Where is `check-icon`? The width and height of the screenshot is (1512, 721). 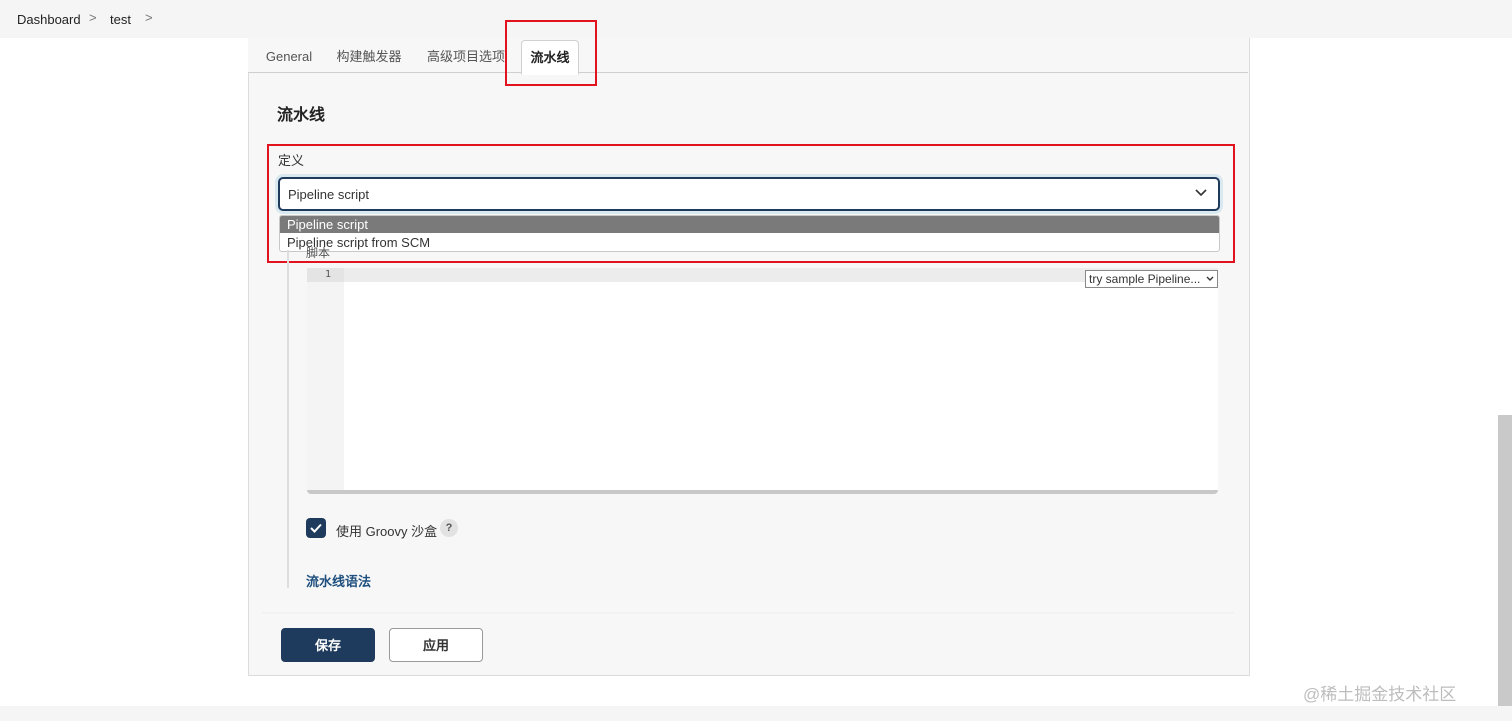
check-icon is located at coordinates (316, 528).